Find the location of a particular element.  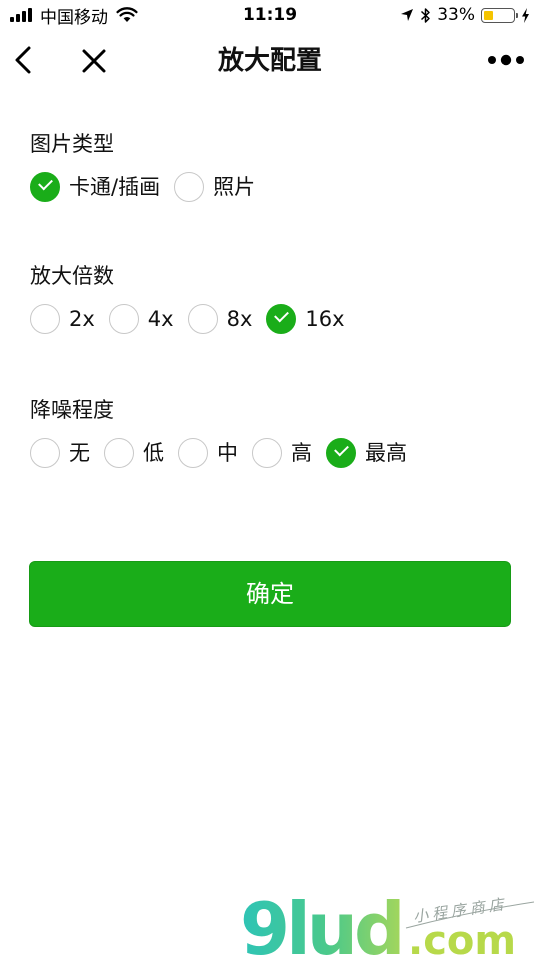

image-type-label: 图片类型 is located at coordinates (72, 144).